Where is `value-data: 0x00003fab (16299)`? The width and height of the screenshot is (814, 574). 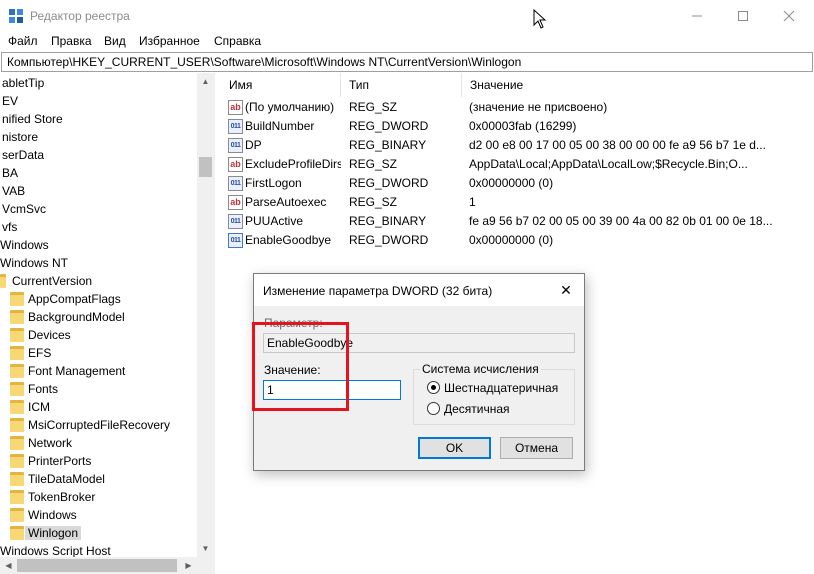 value-data: 0x00003fab (16299) is located at coordinates (523, 126).